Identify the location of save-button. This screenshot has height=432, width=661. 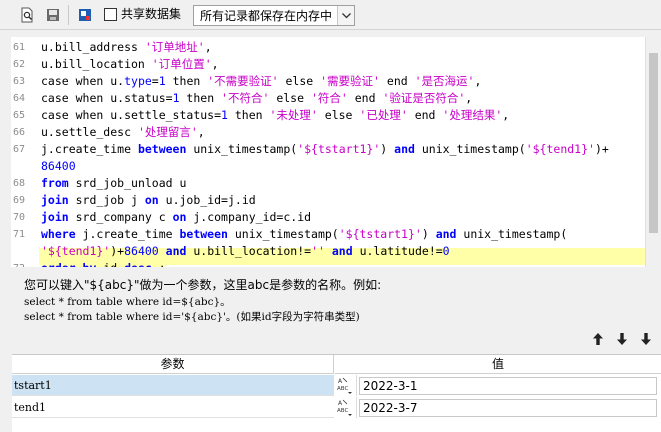
(53, 15).